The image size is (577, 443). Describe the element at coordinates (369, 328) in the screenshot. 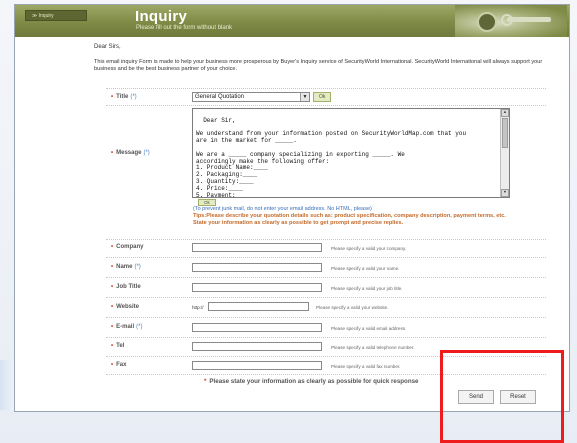

I see `email-hint: Please specify a valid email address.` at that location.